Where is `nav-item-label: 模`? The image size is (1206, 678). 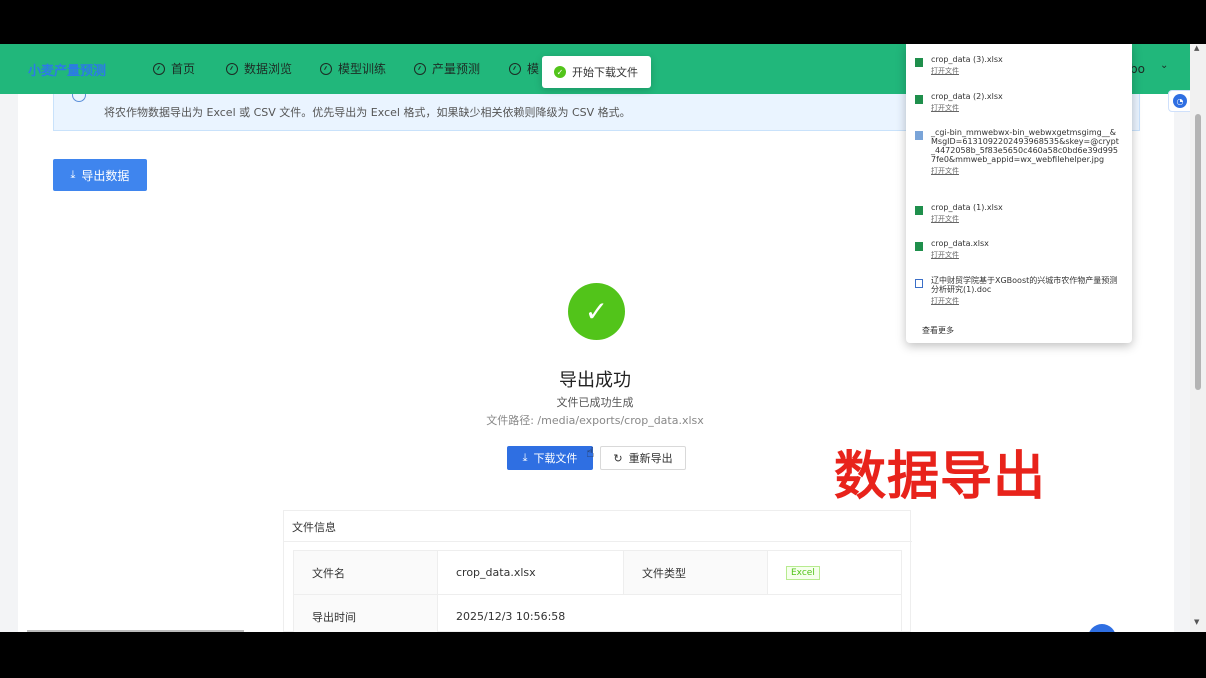 nav-item-label: 模 is located at coordinates (533, 69).